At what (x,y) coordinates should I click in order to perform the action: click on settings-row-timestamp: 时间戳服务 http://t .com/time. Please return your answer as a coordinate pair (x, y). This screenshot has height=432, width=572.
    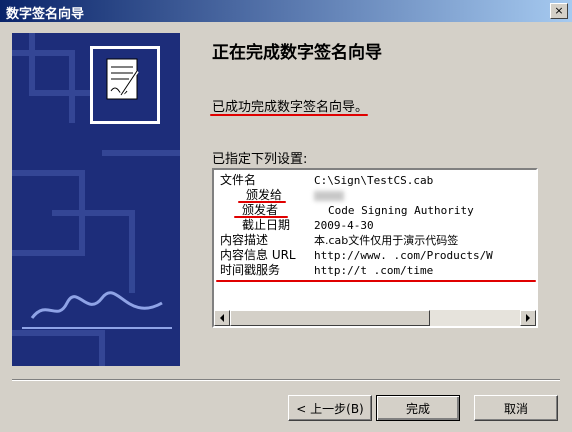
    Looking at the image, I should click on (378, 270).